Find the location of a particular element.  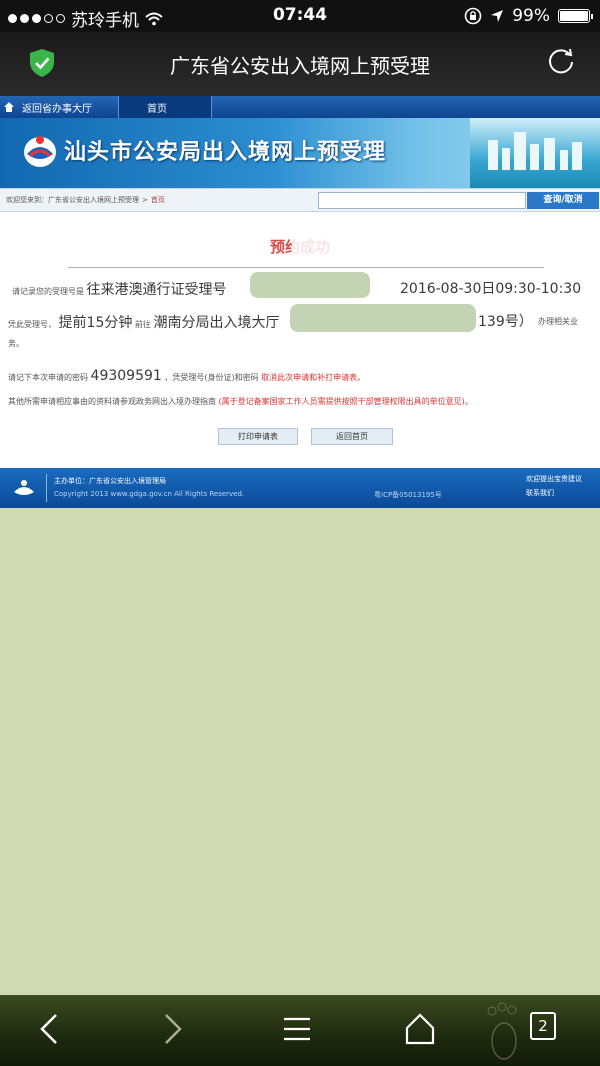

status-icons: 99% is located at coordinates (528, 16).